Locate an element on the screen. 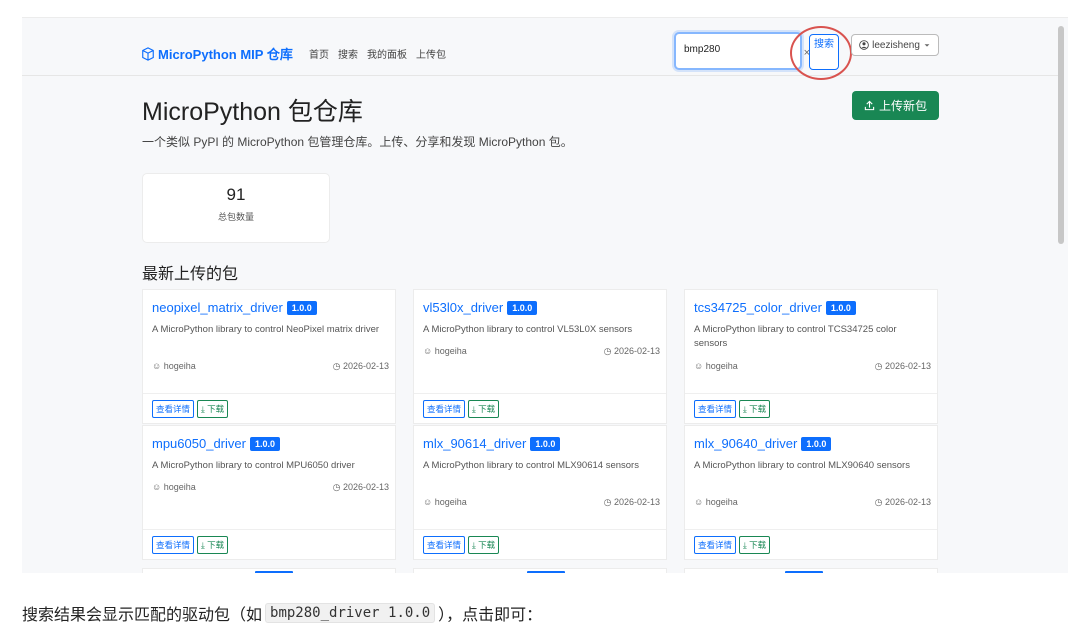  nav-upload: 上传包 is located at coordinates (431, 53).